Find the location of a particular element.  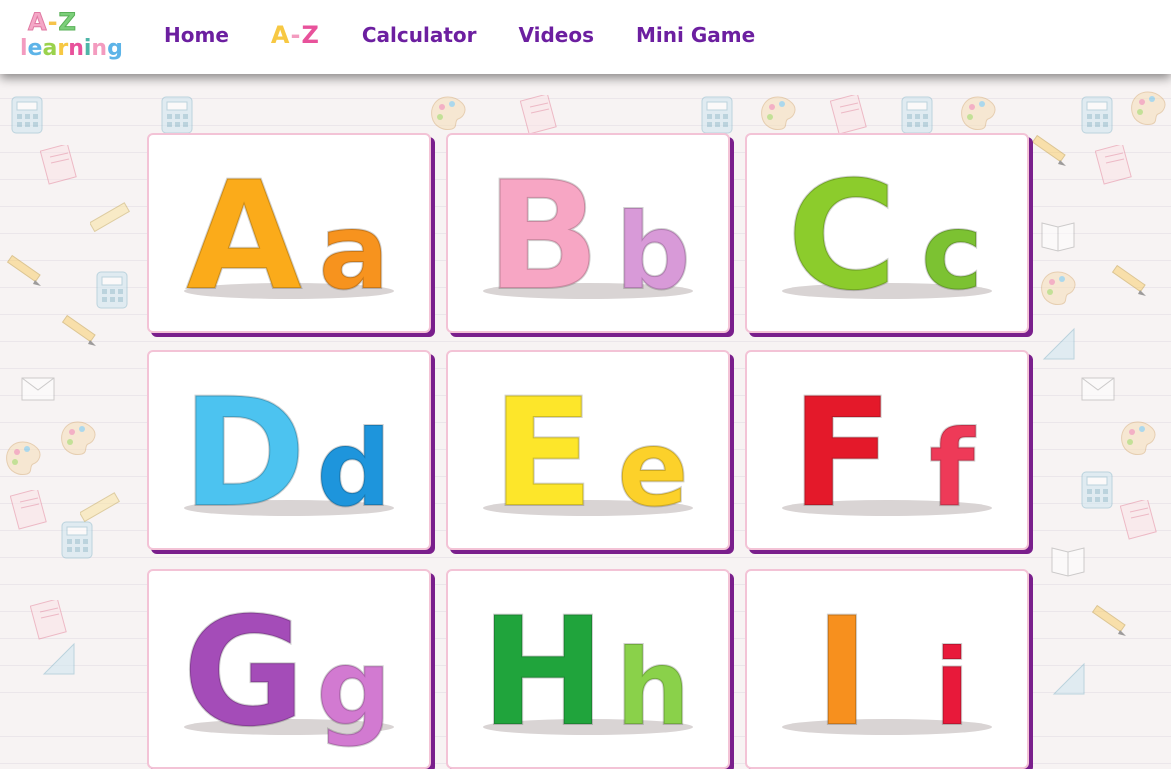

letter-art: Ee is located at coordinates (588, 454).